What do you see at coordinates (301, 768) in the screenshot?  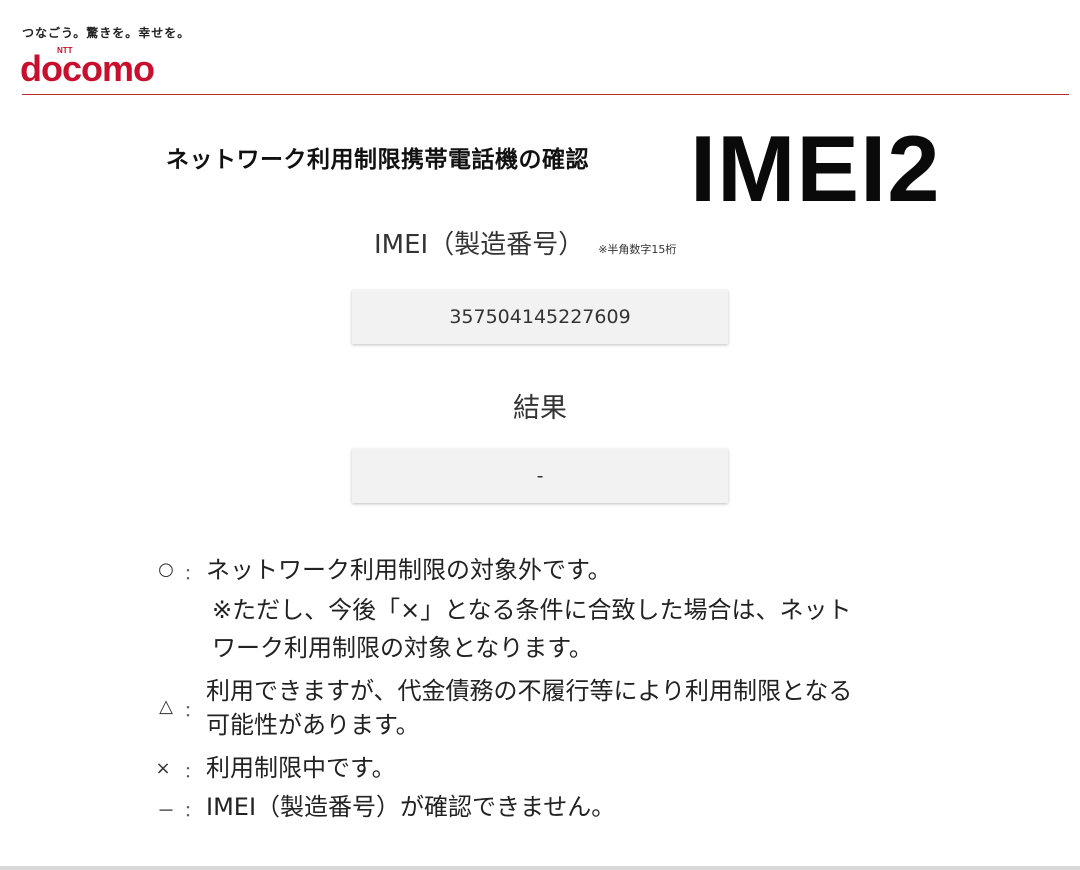 I see `legend-cross-text: 利用制限中です。` at bounding box center [301, 768].